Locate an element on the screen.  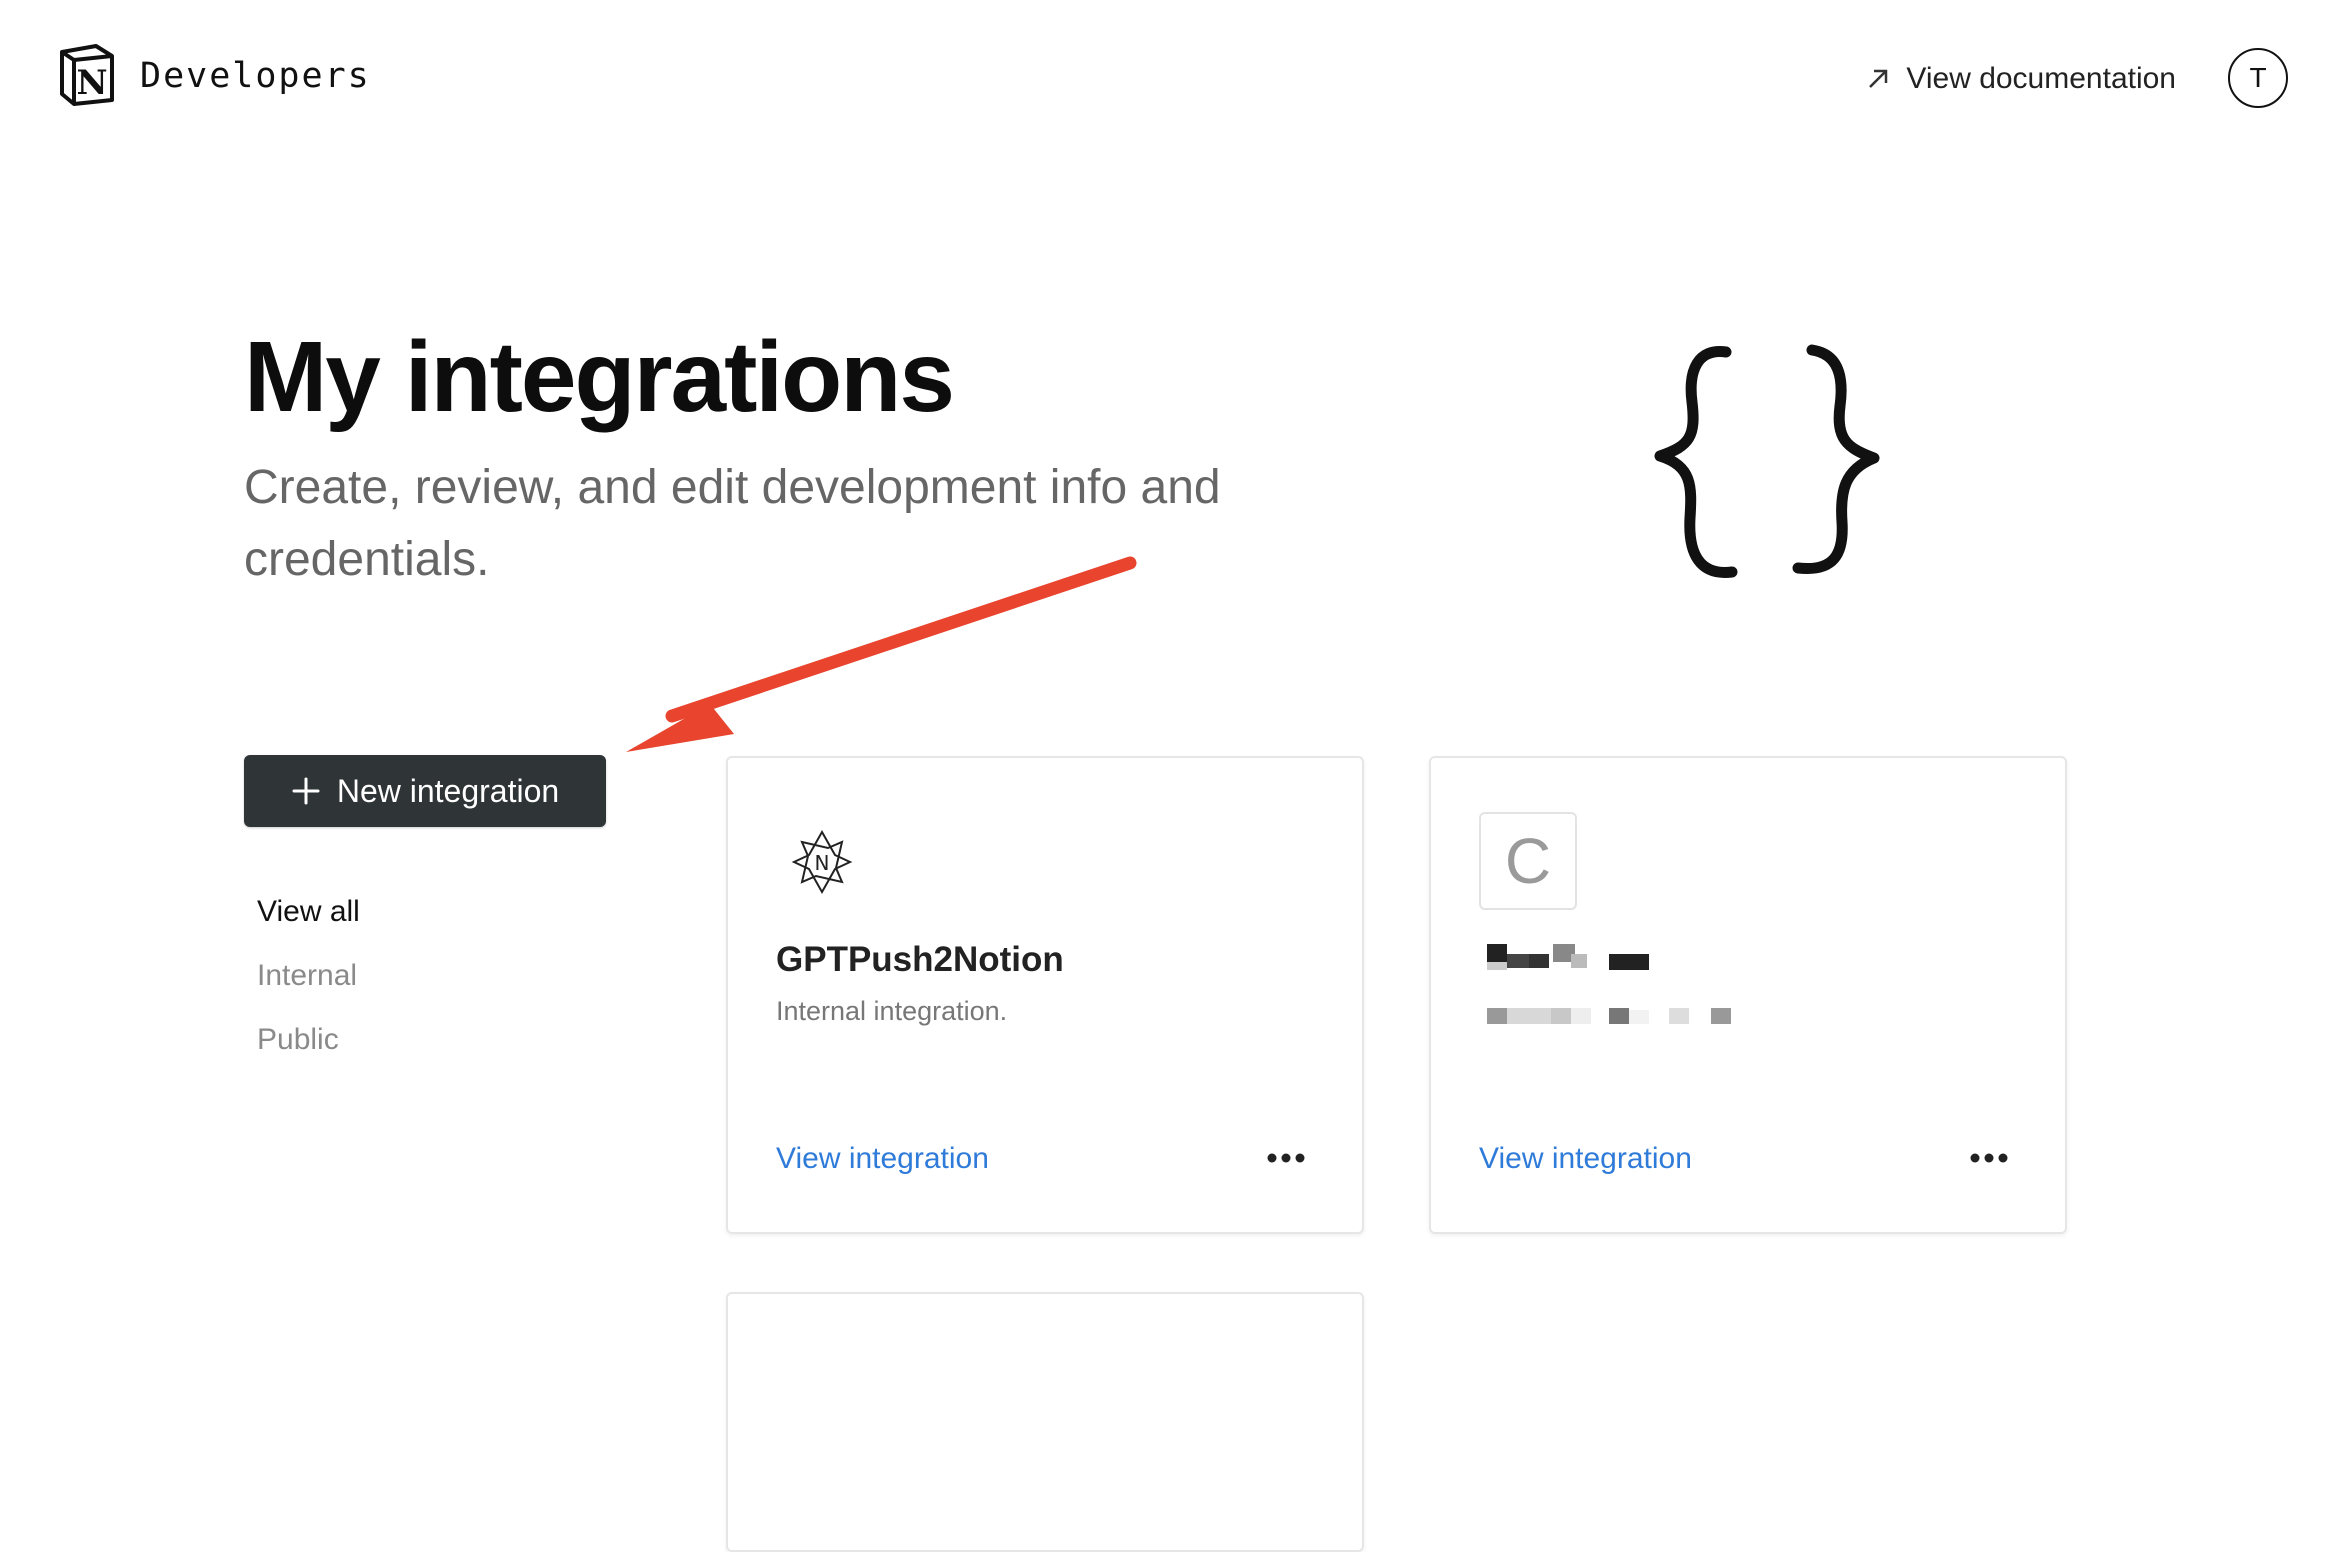
filter-internal: Internal is located at coordinates (308, 976).